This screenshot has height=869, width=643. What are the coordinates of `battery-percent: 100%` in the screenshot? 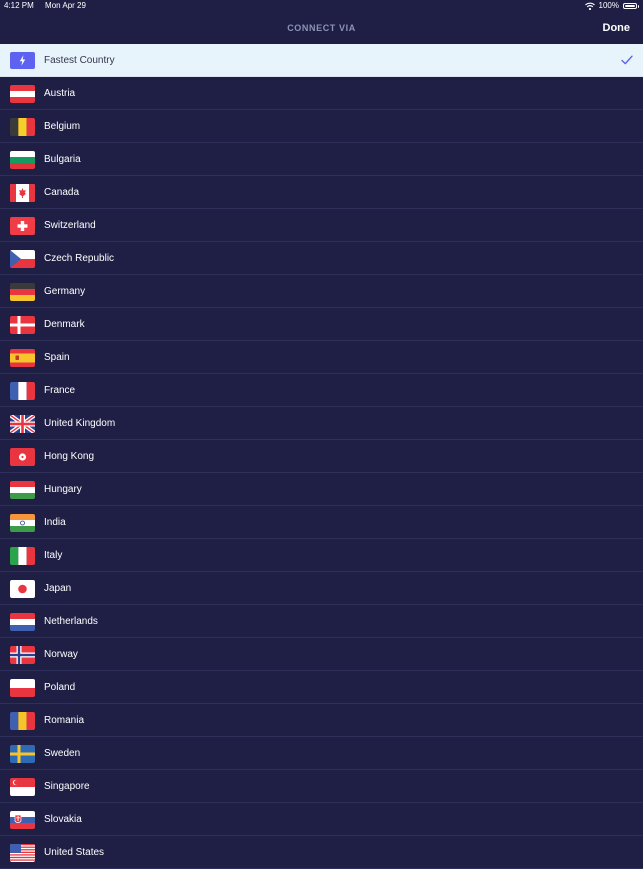 It's located at (608, 5).